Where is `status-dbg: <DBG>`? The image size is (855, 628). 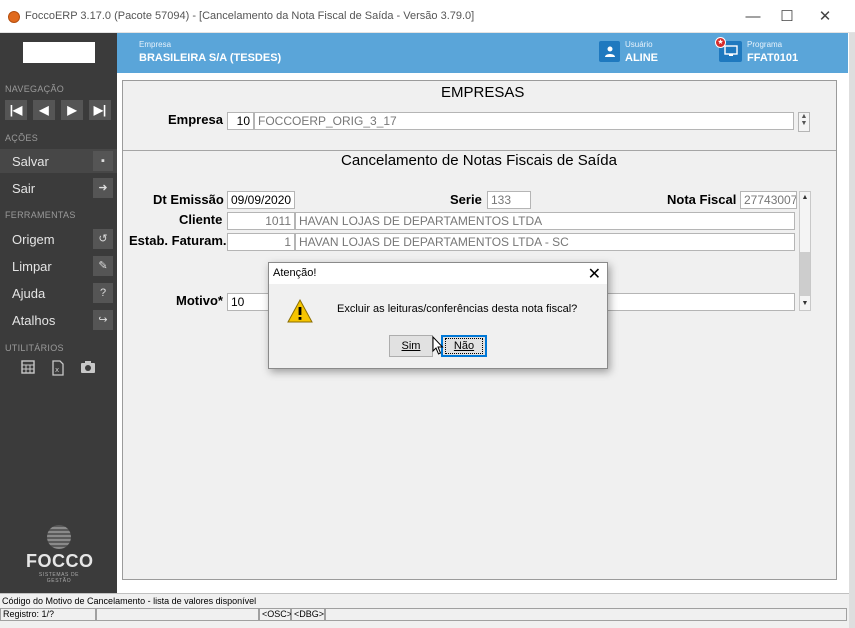 status-dbg: <DBG> is located at coordinates (308, 614).